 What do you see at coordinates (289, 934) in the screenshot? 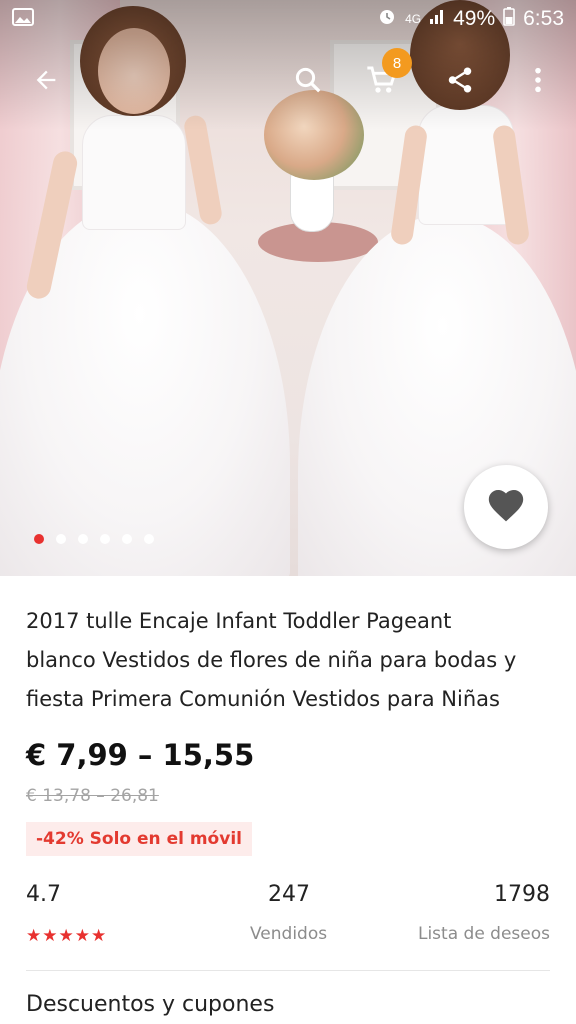
I see `sold-label: Vendidos` at bounding box center [289, 934].